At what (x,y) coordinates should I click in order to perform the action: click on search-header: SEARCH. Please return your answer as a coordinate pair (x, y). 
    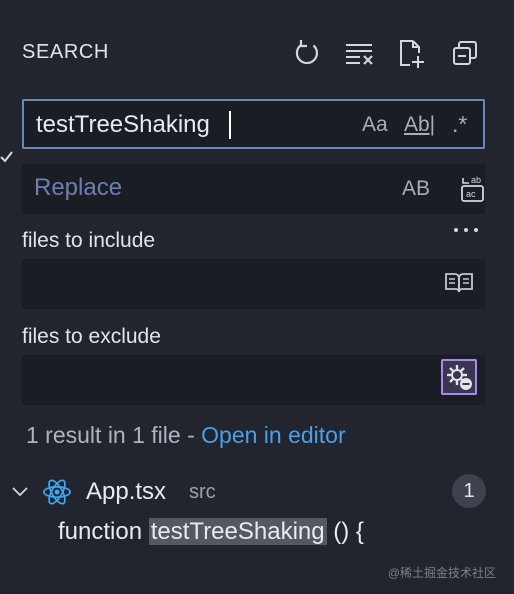
    Looking at the image, I should click on (257, 53).